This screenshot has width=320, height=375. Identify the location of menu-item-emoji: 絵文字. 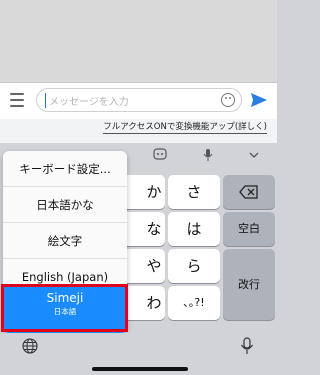
(65, 241).